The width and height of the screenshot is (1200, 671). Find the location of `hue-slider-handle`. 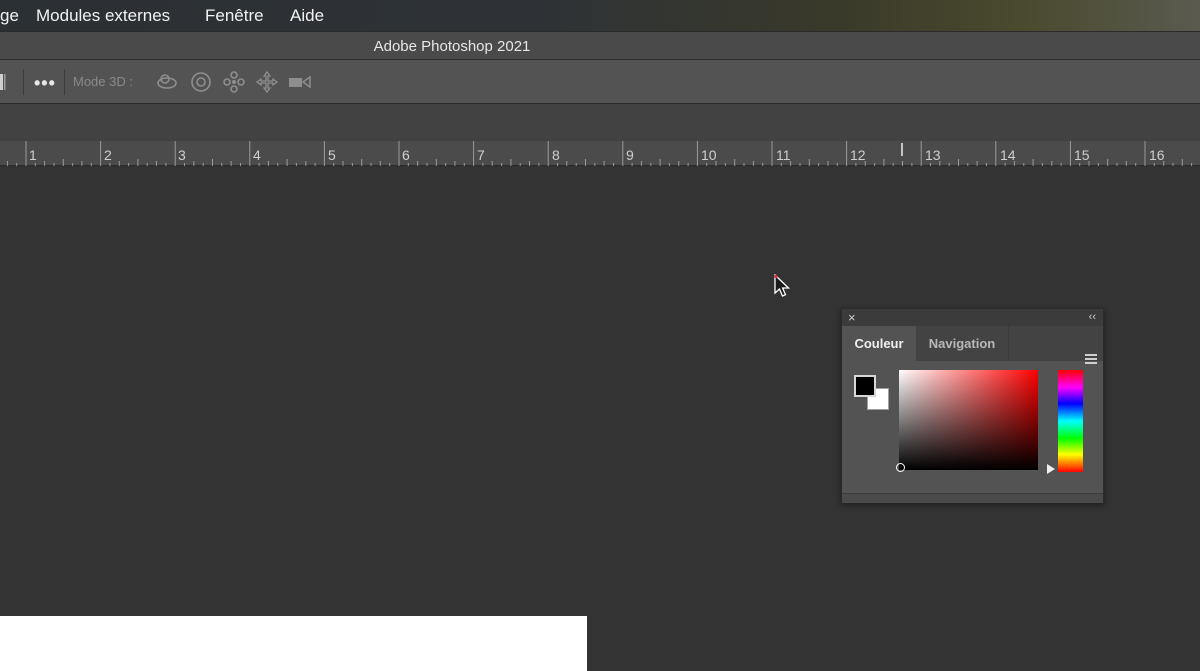

hue-slider-handle is located at coordinates (1051, 469).